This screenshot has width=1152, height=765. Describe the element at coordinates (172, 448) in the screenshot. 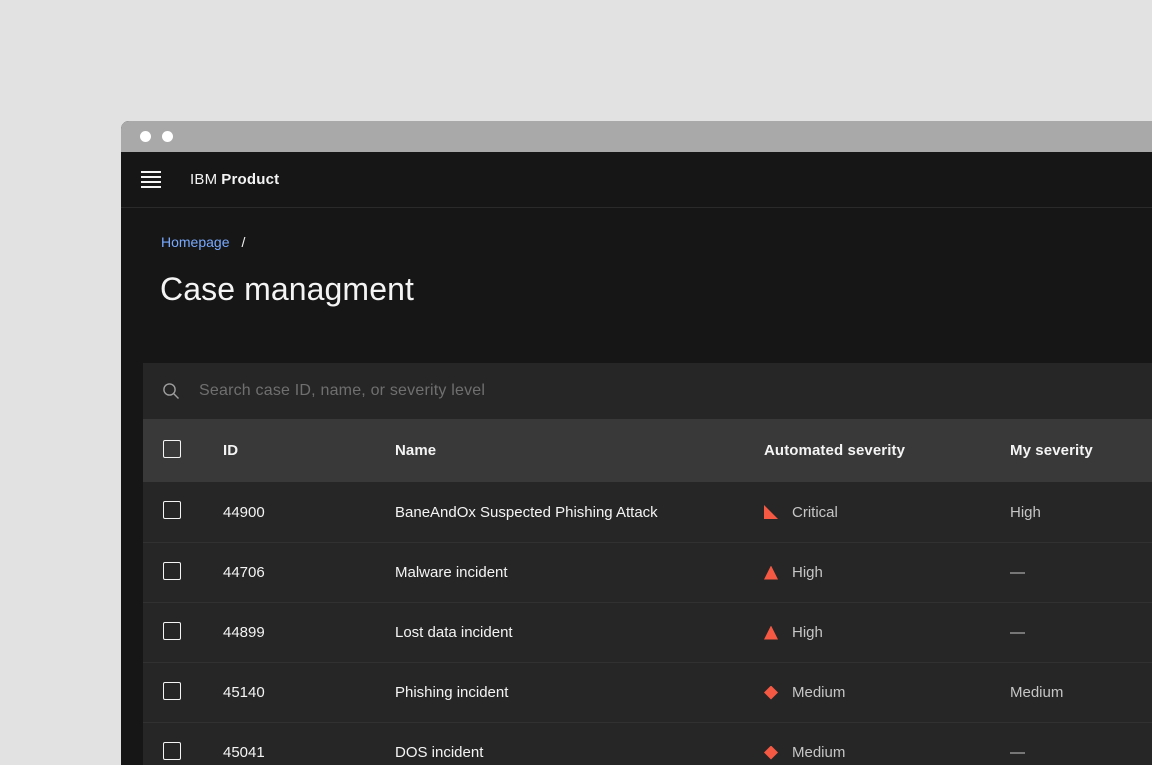

I see `select-all-checkbox` at that location.